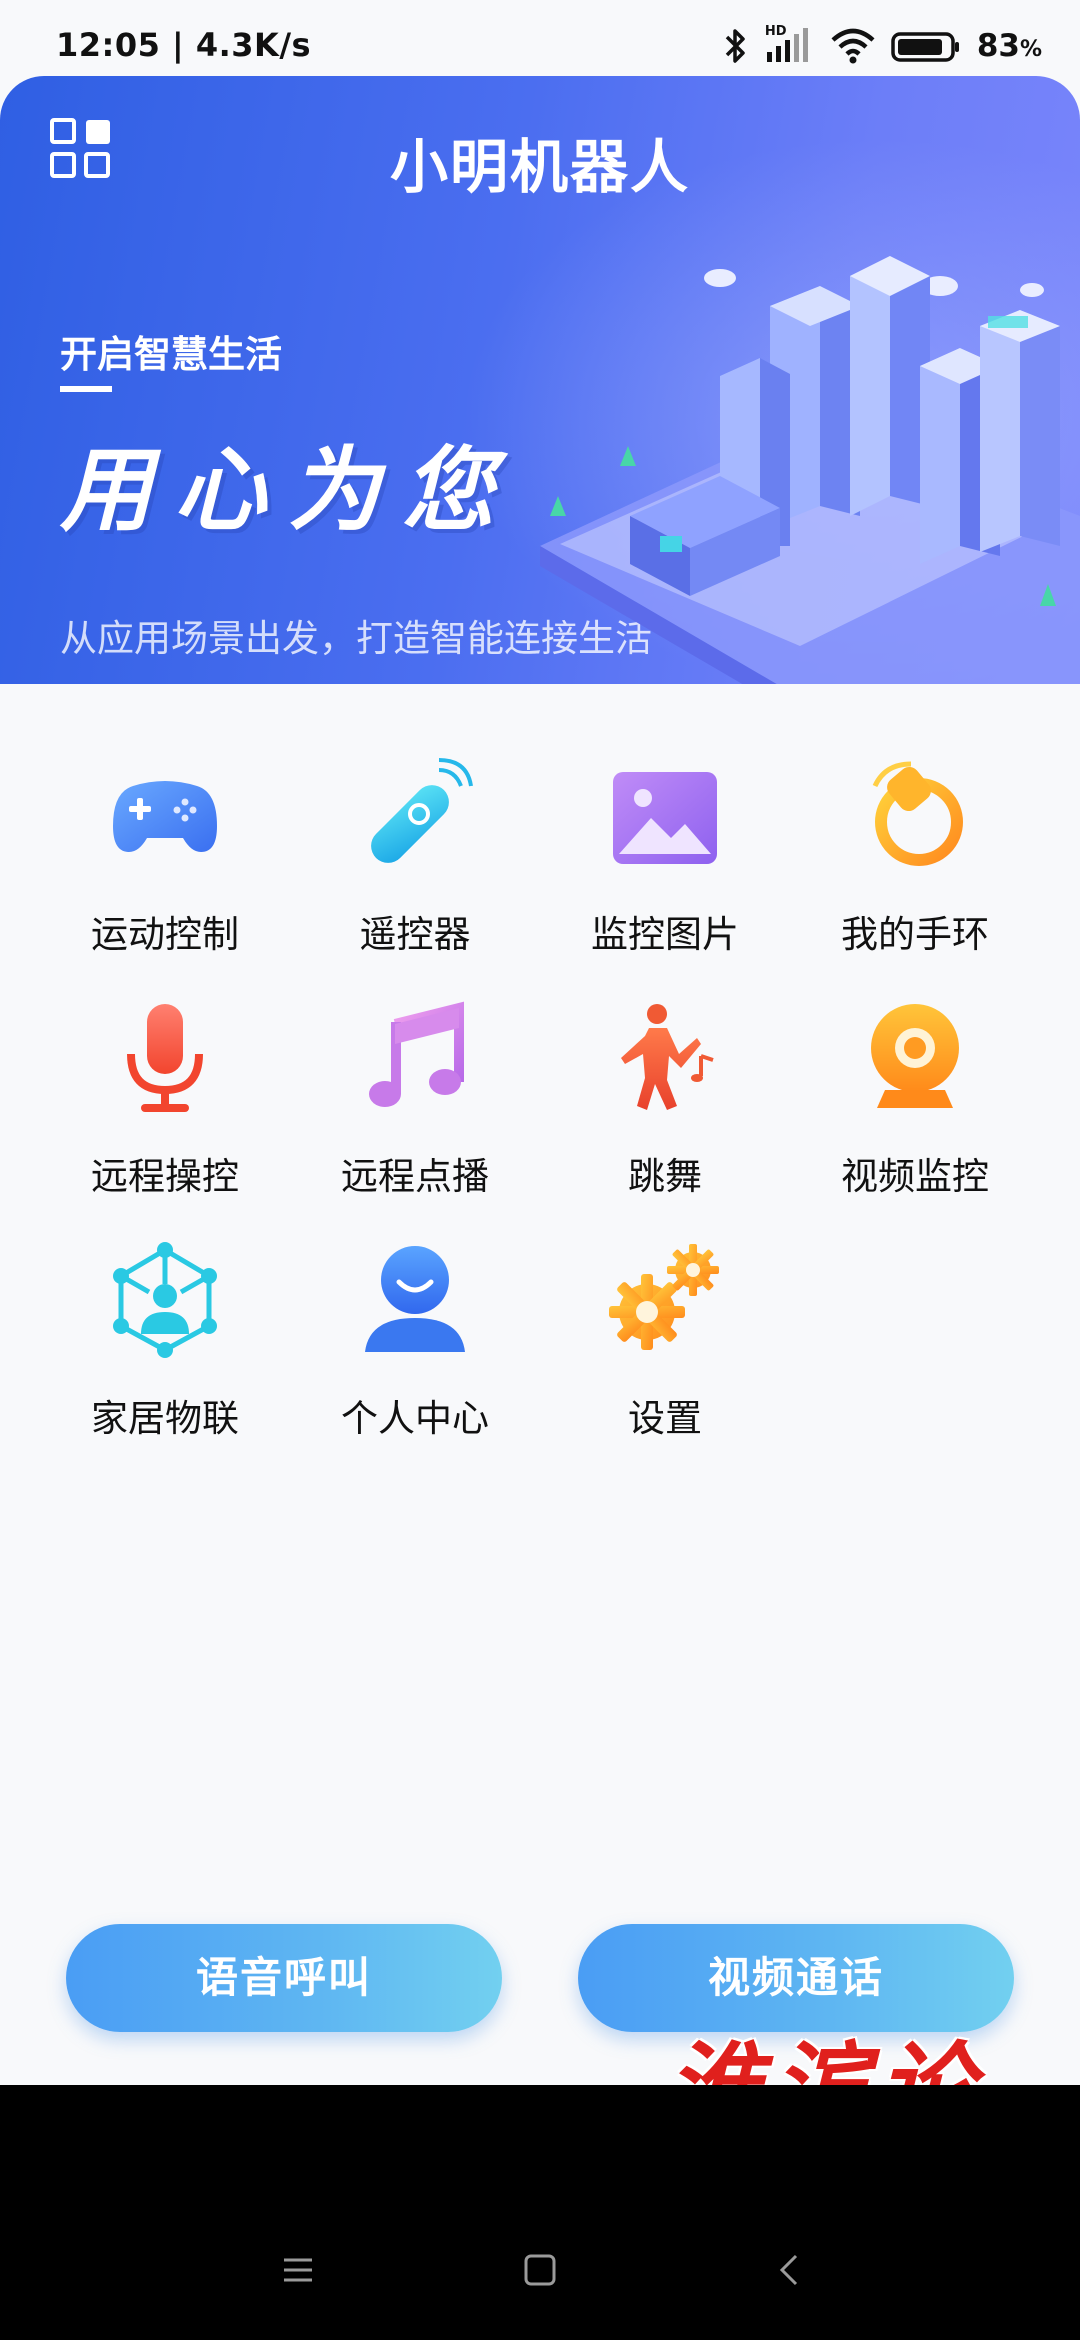 This screenshot has height=2340, width=1080. Describe the element at coordinates (915, 934) in the screenshot. I see `feature-label: 我的手环` at that location.